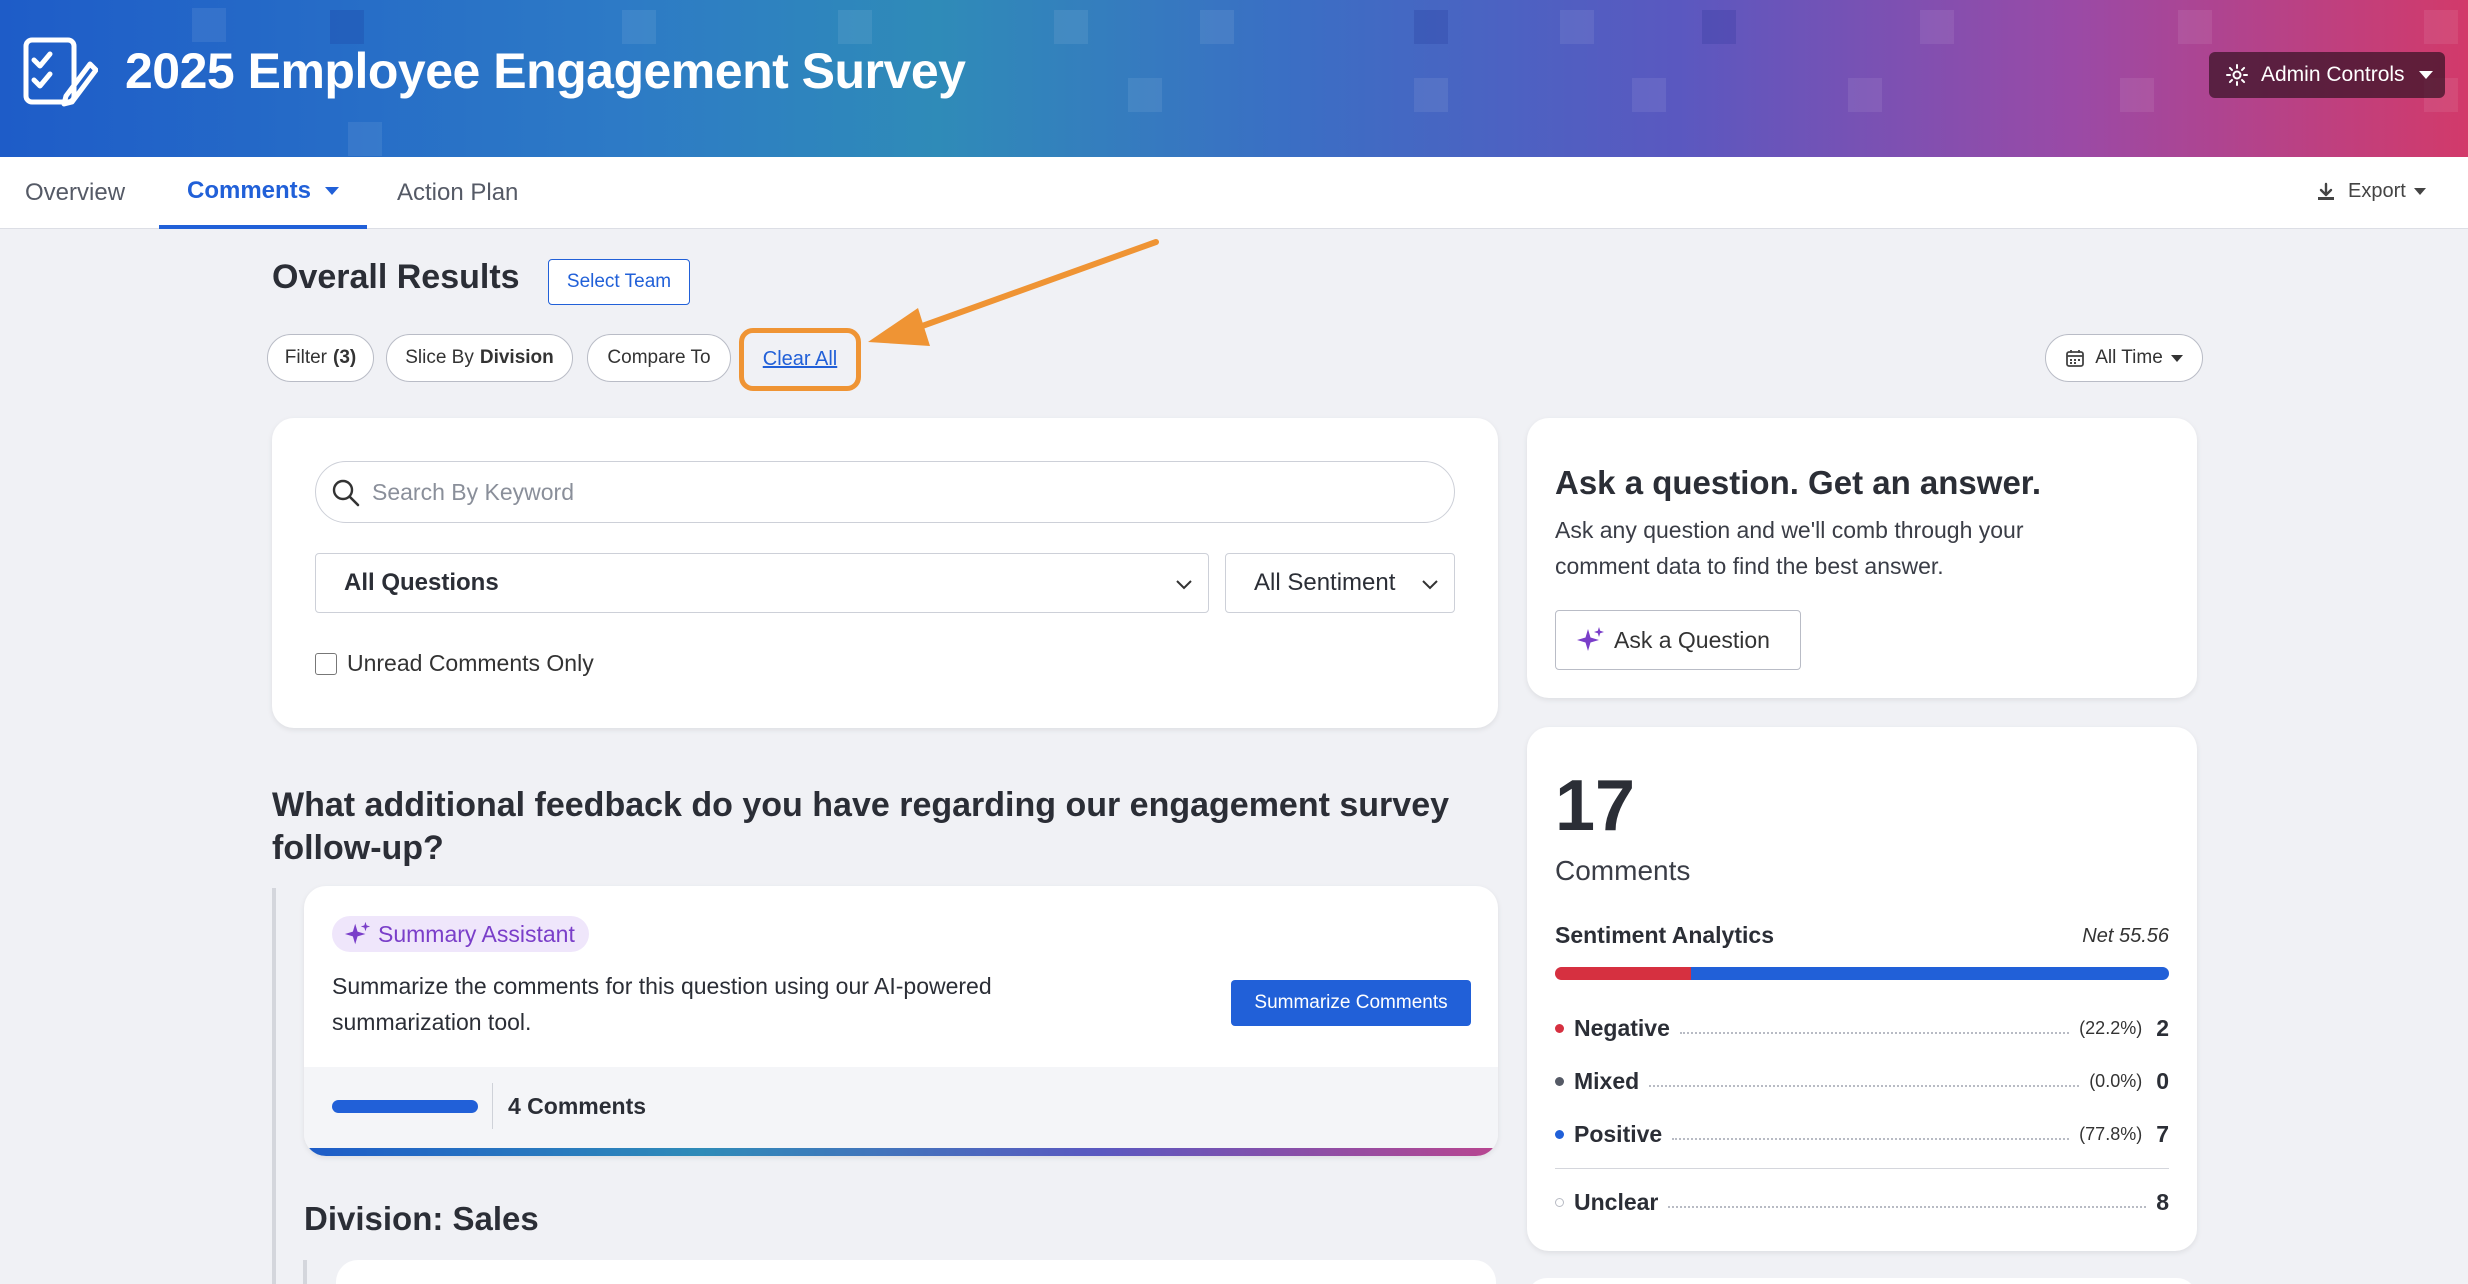  Describe the element at coordinates (619, 282) in the screenshot. I see `select-team-button: Select Team` at that location.